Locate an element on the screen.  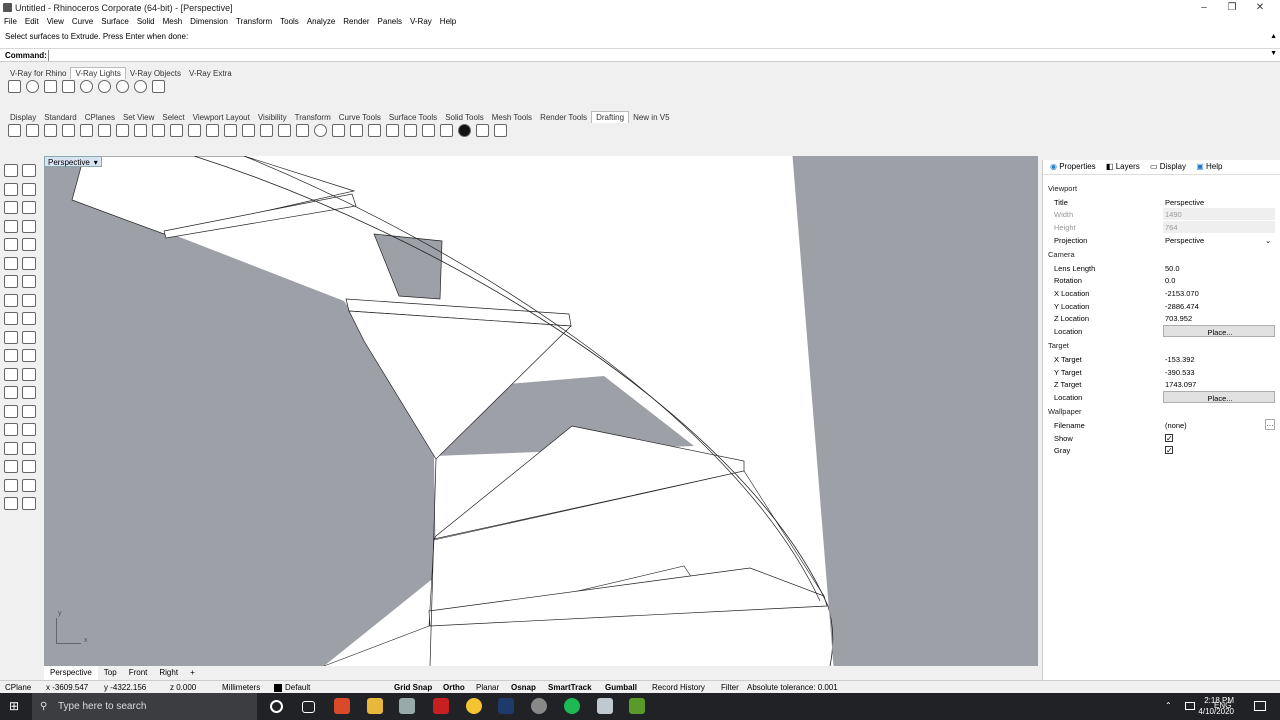
task-view-icon is located at coordinates (308, 707).